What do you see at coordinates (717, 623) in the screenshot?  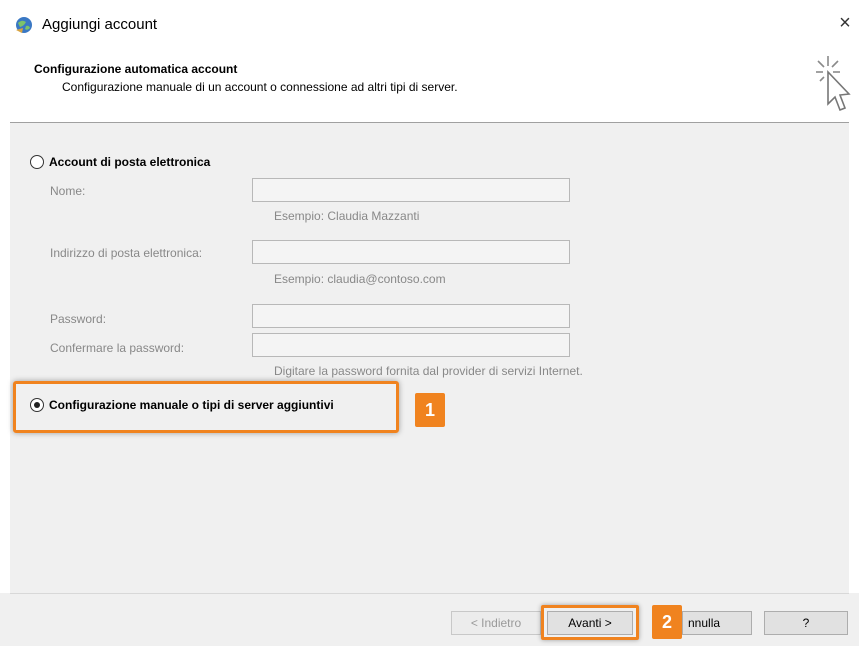 I see `cancel-button: nnulla` at bounding box center [717, 623].